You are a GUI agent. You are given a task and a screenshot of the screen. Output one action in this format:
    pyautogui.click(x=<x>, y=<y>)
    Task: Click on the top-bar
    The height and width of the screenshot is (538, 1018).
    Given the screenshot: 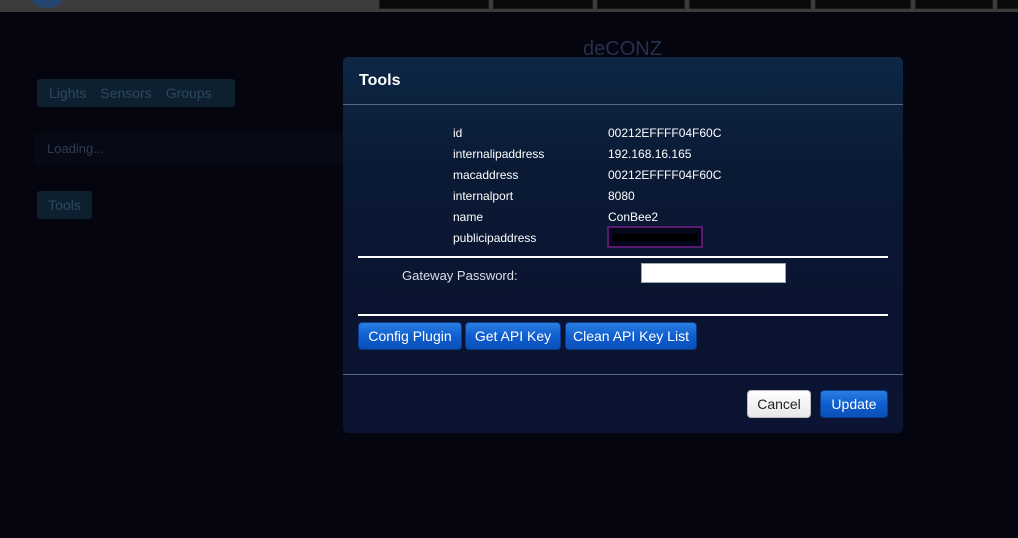 What is the action you would take?
    pyautogui.click(x=509, y=6)
    